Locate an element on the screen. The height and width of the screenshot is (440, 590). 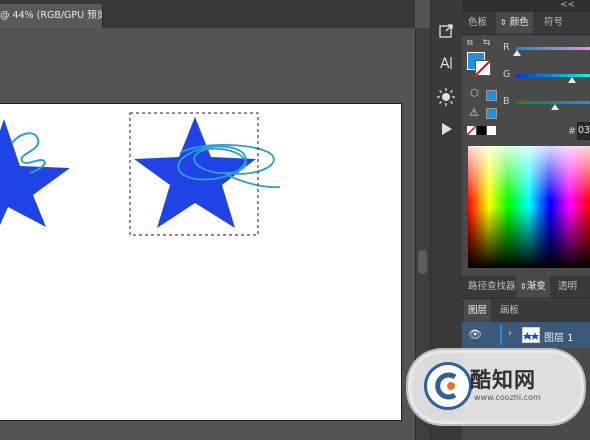
tab-color-label: 颜色 is located at coordinates (519, 22).